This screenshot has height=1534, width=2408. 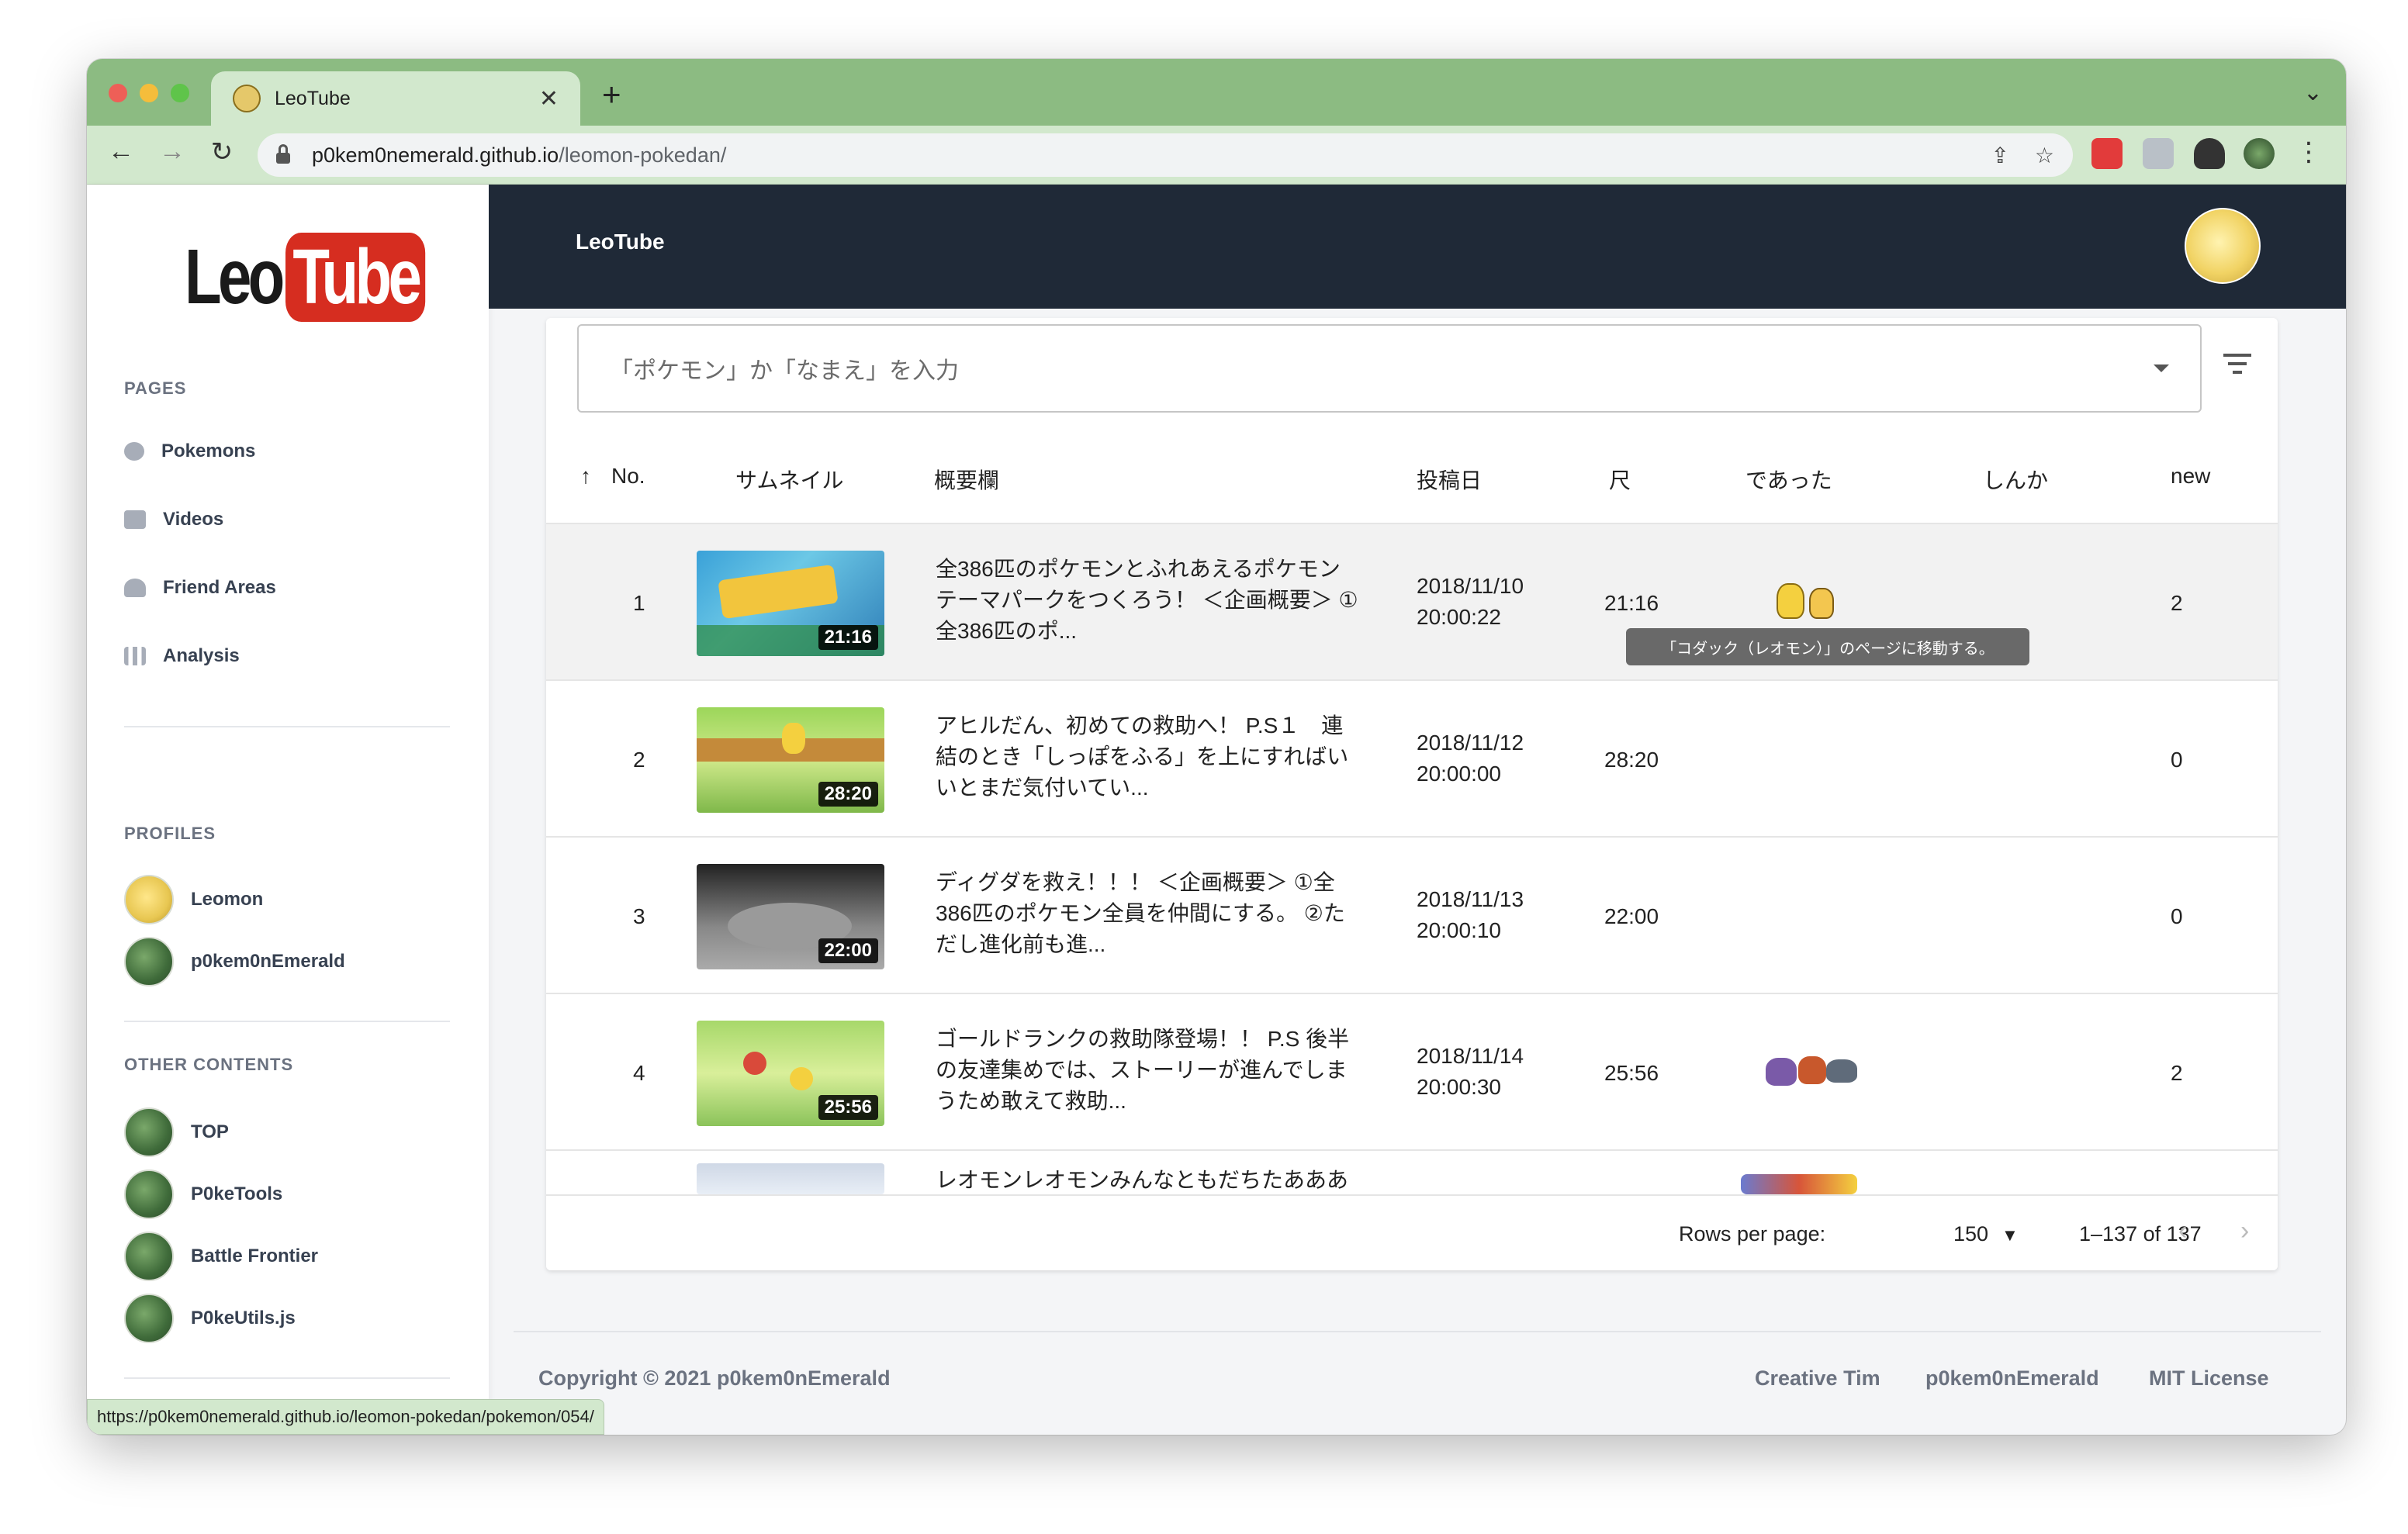 I want to click on search-select: 「ポケモン」か「なまえ」を入力, so click(x=1389, y=368).